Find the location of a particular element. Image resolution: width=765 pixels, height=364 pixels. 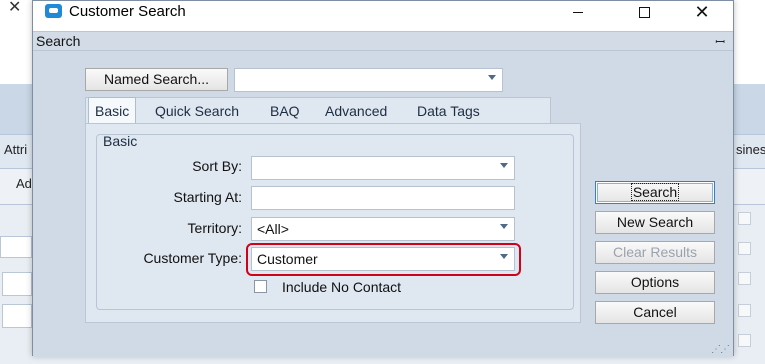

customer-type-combo: Customer is located at coordinates (383, 259).